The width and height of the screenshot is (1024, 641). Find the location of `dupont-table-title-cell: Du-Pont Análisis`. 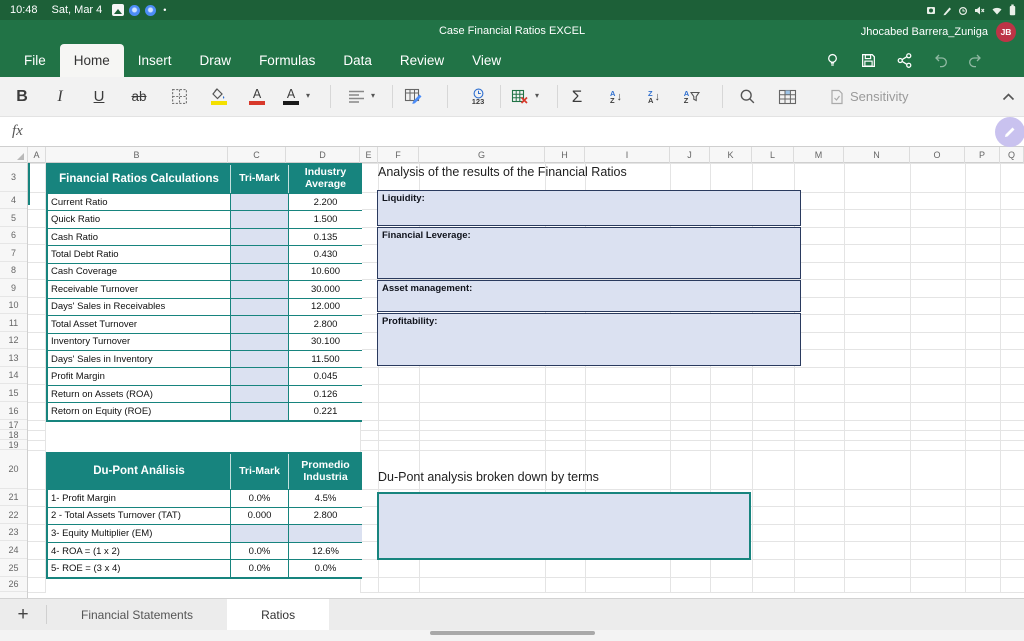

dupont-table-title-cell: Du-Pont Análisis is located at coordinates (139, 471).